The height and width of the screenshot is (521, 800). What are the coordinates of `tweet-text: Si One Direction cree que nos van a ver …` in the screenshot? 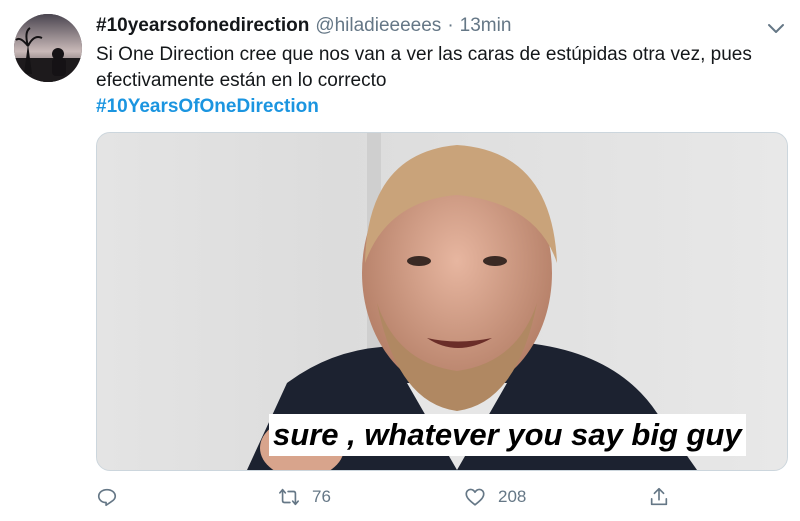 It's located at (424, 67).